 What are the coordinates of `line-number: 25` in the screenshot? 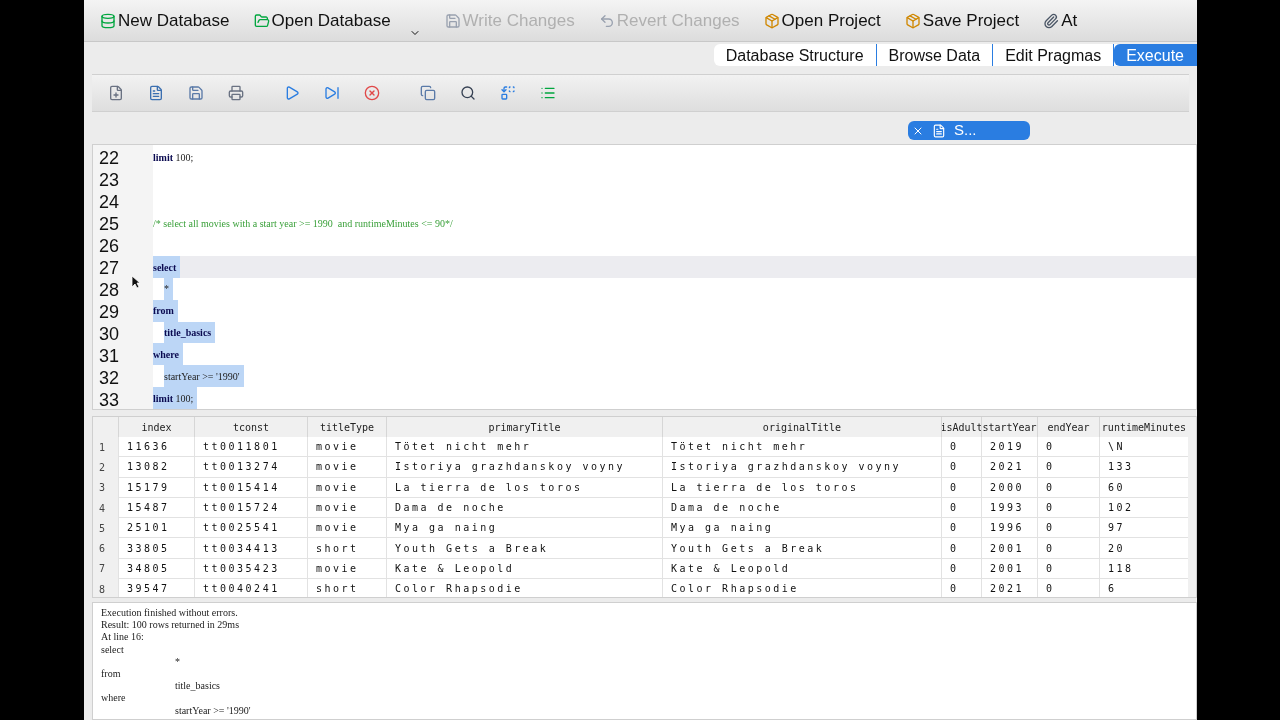 It's located at (110, 224).